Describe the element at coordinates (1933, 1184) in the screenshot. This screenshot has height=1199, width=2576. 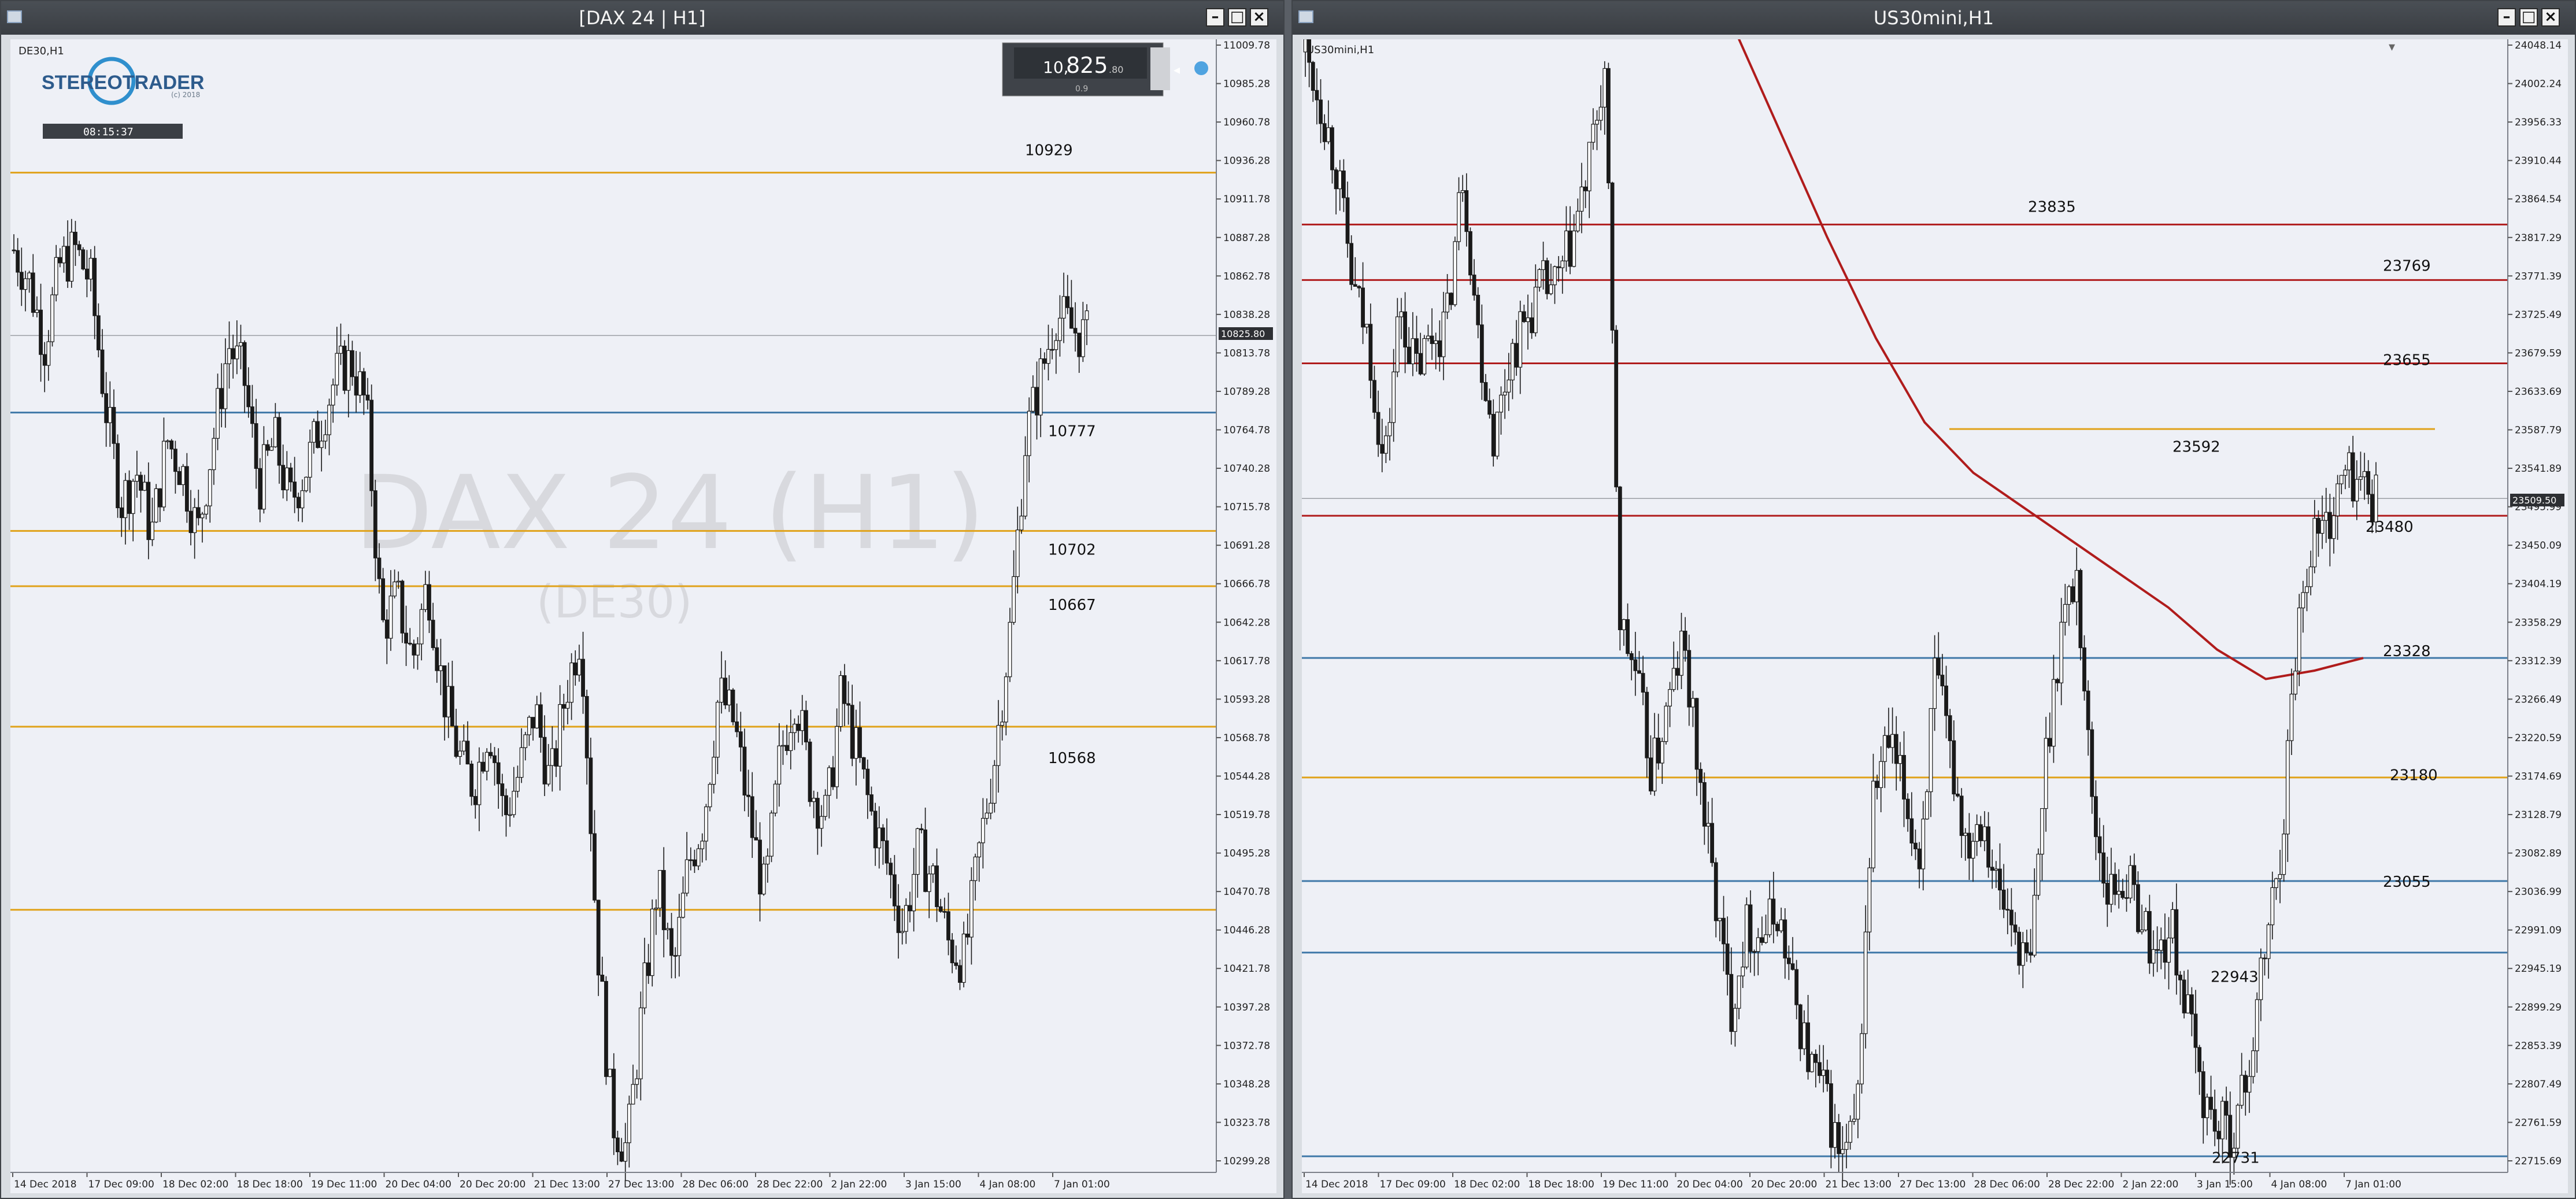
I see `time-tick-label: 27 Dec 13:00` at that location.